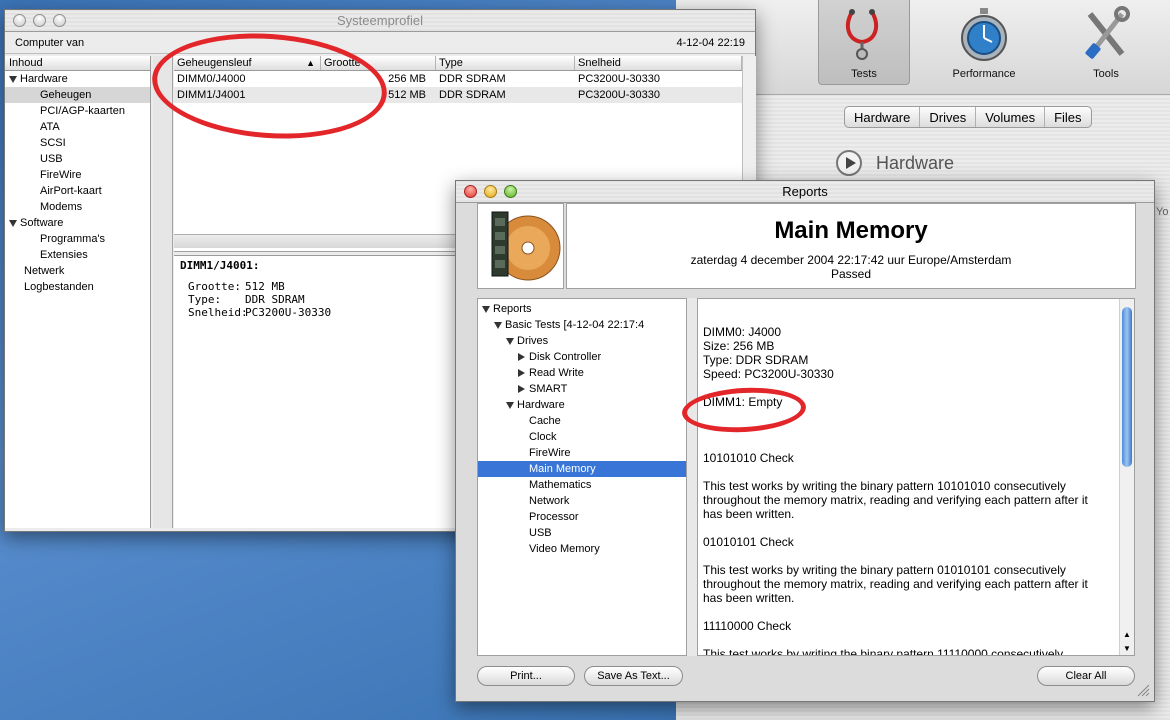 The height and width of the screenshot is (720, 1170). Describe the element at coordinates (512, 309) in the screenshot. I see `tree-label: Reports` at that location.